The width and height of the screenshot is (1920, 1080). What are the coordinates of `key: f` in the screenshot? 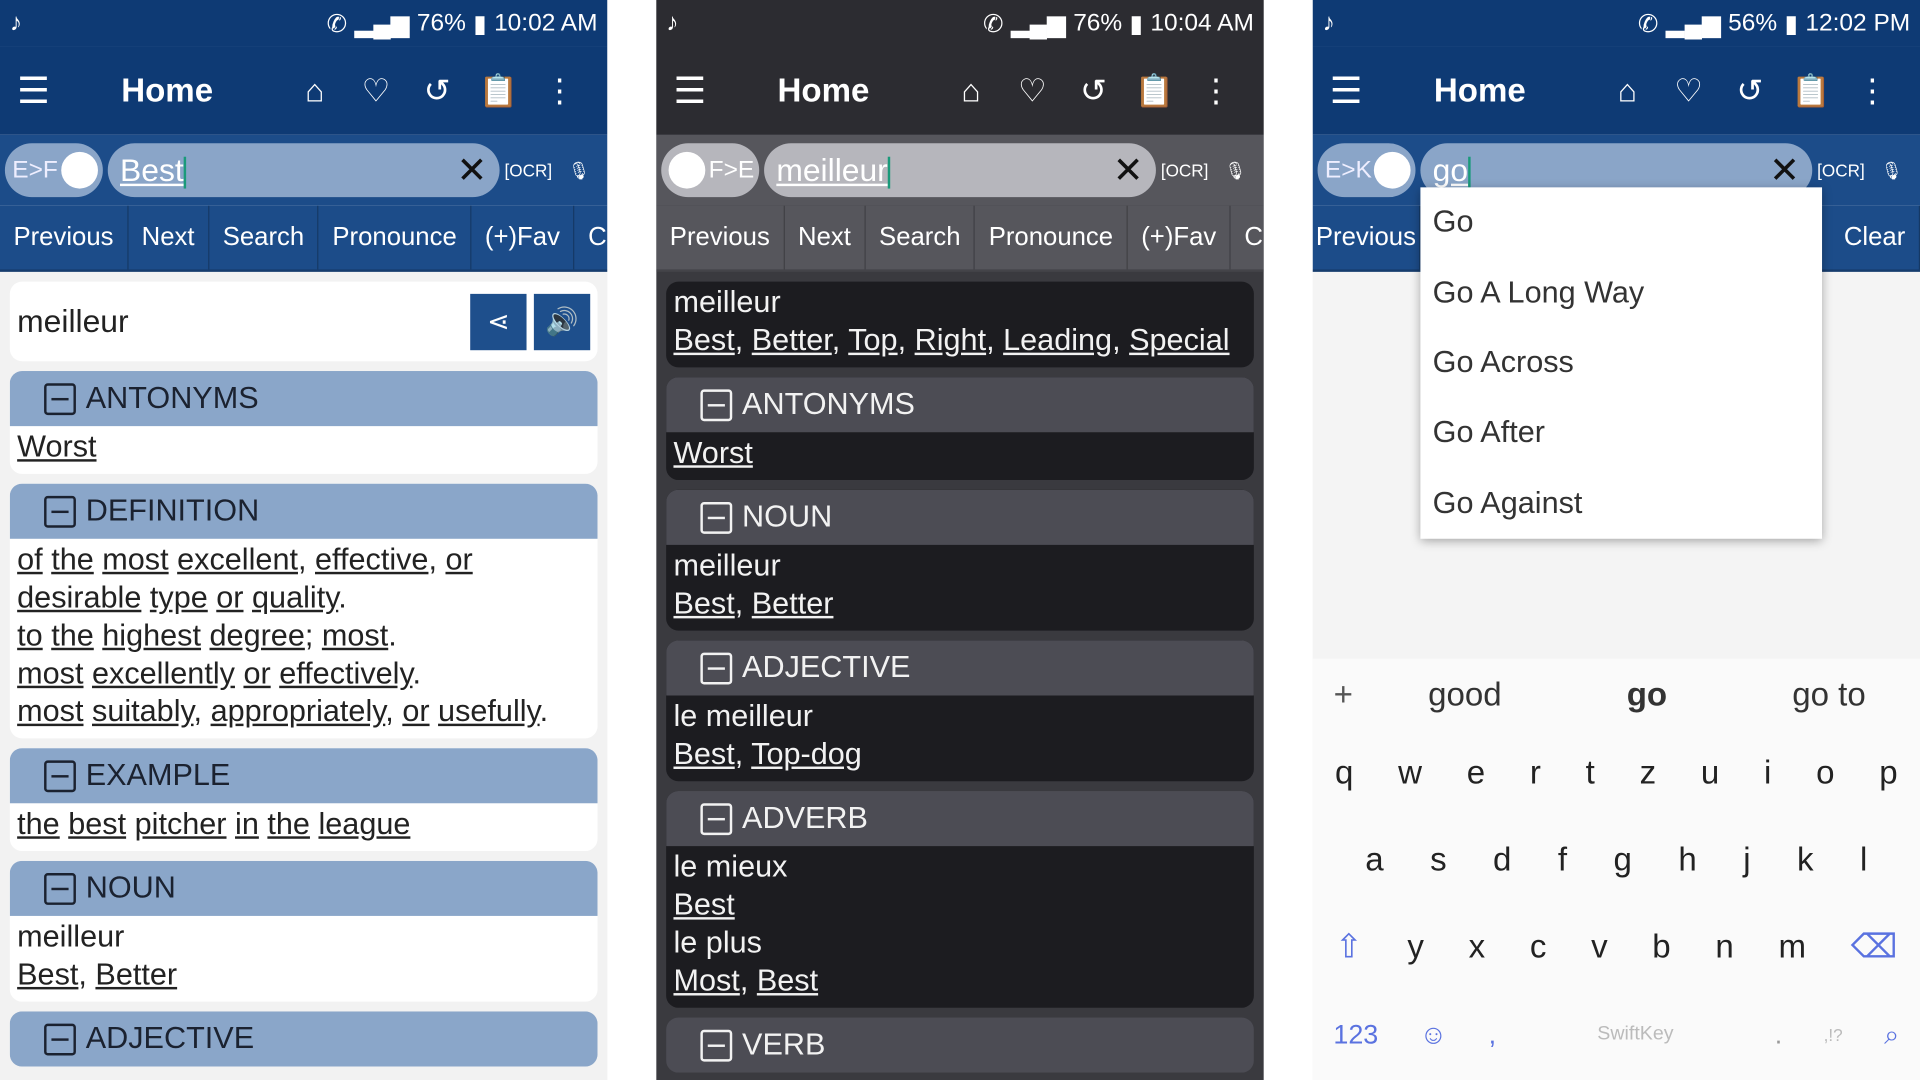 It's located at (1562, 860).